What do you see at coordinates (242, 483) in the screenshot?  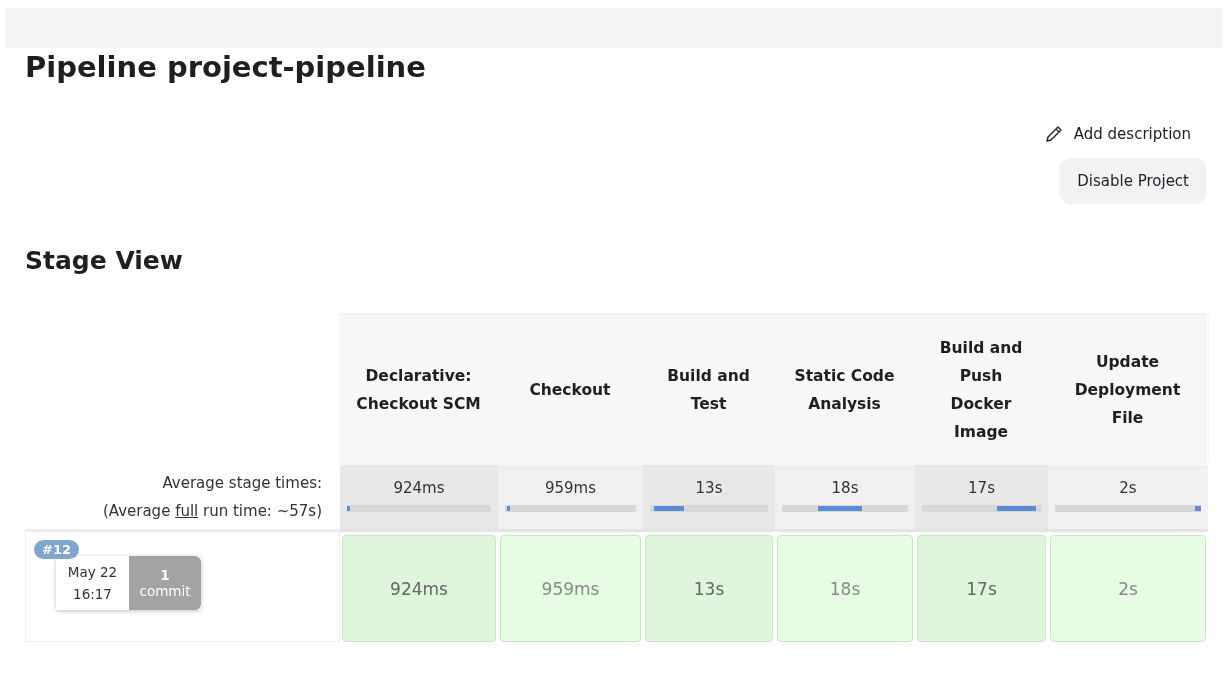 I see `average-label: Average stage times:` at bounding box center [242, 483].